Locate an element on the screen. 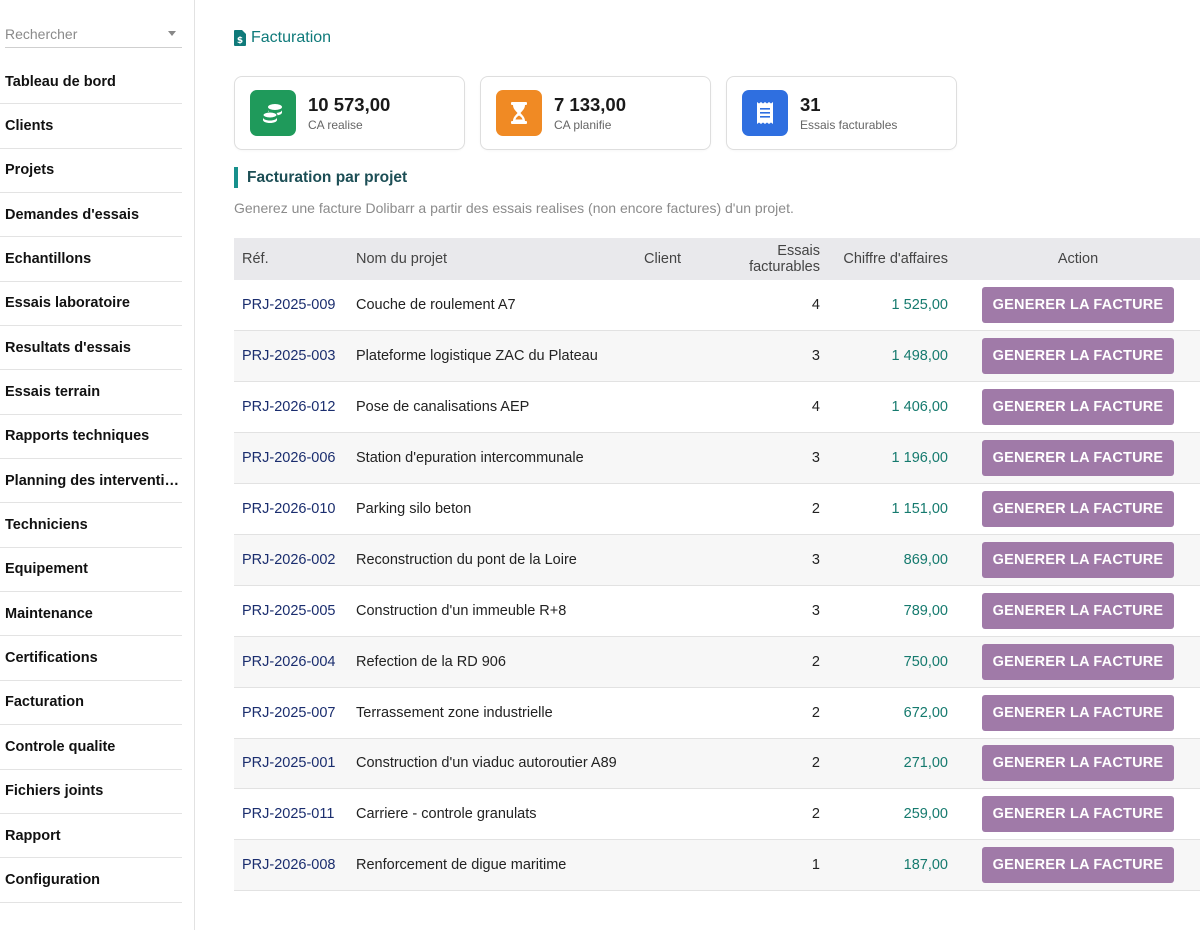 The height and width of the screenshot is (930, 1200). billable-count: 4 is located at coordinates (815, 407).